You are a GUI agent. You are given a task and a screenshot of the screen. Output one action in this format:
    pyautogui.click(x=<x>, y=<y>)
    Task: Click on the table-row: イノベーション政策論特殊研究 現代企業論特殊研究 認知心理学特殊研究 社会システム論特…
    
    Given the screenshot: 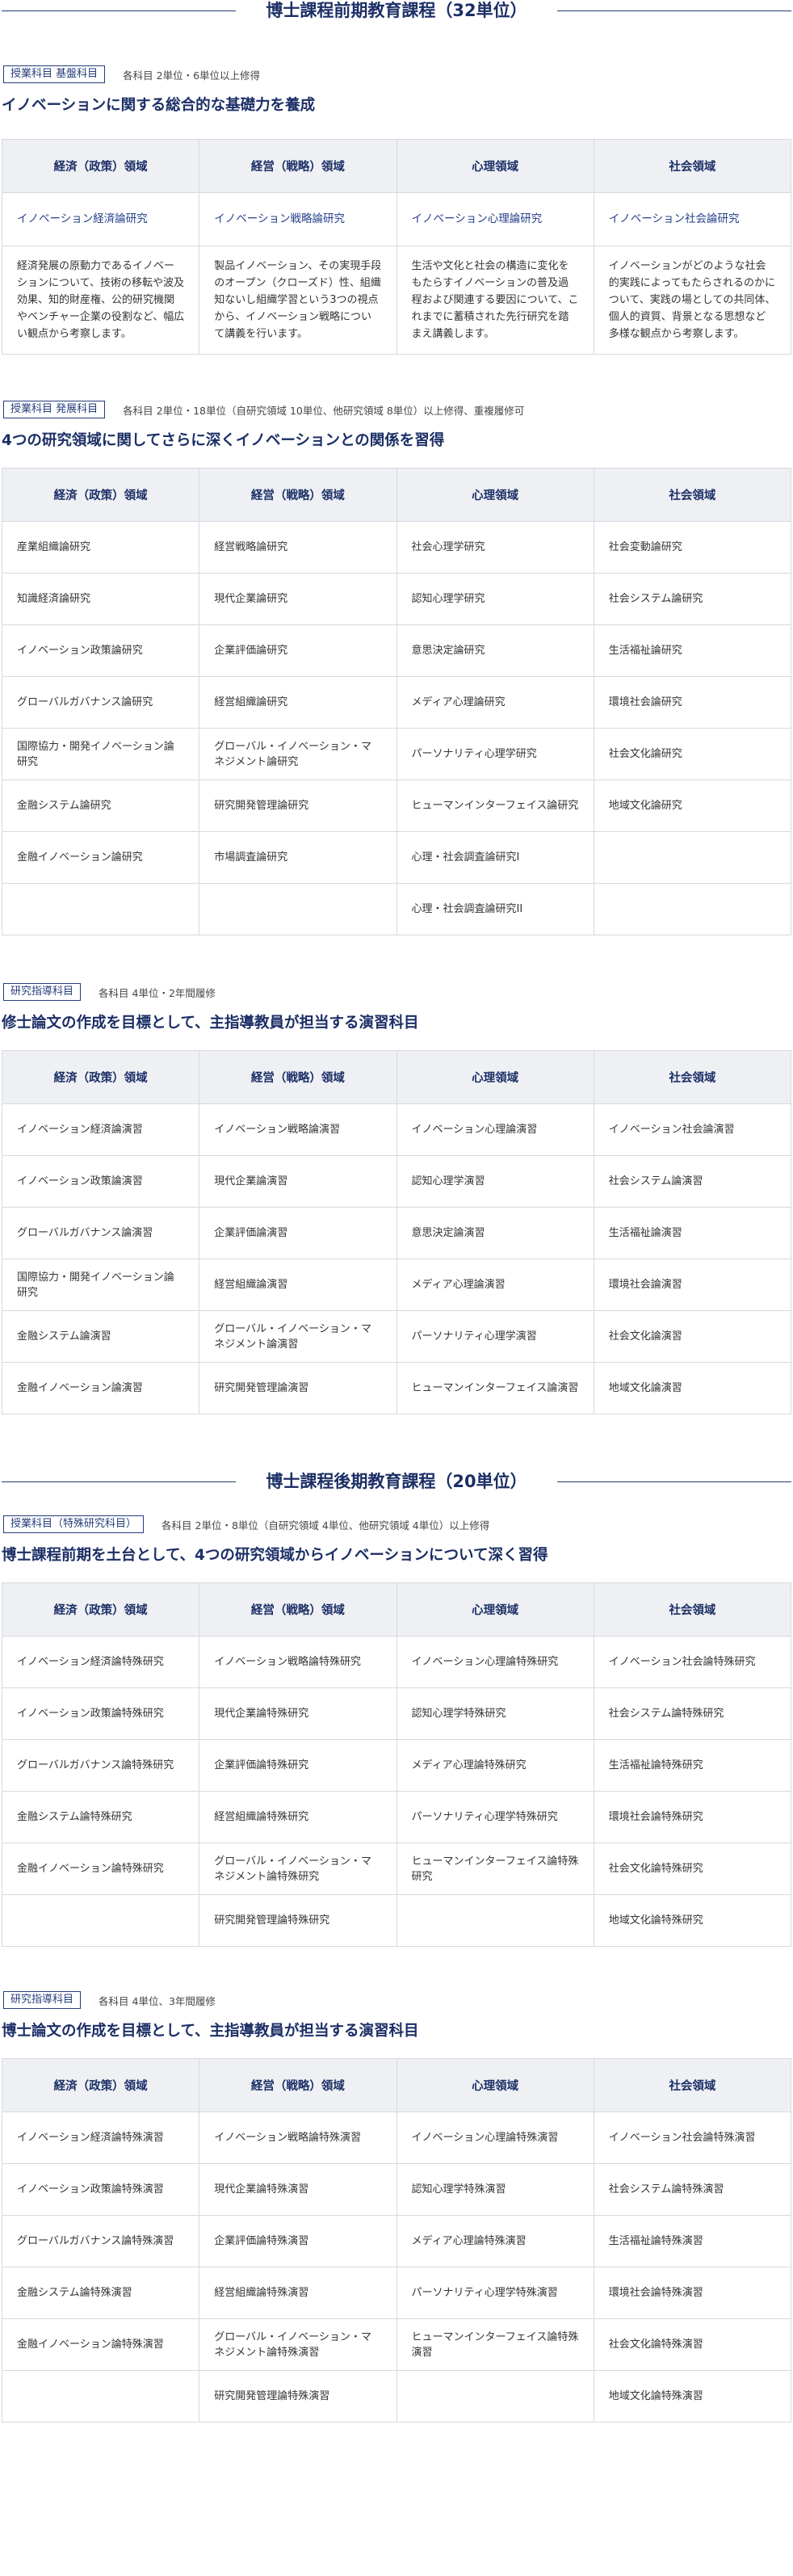 What is the action you would take?
    pyautogui.click(x=396, y=1713)
    